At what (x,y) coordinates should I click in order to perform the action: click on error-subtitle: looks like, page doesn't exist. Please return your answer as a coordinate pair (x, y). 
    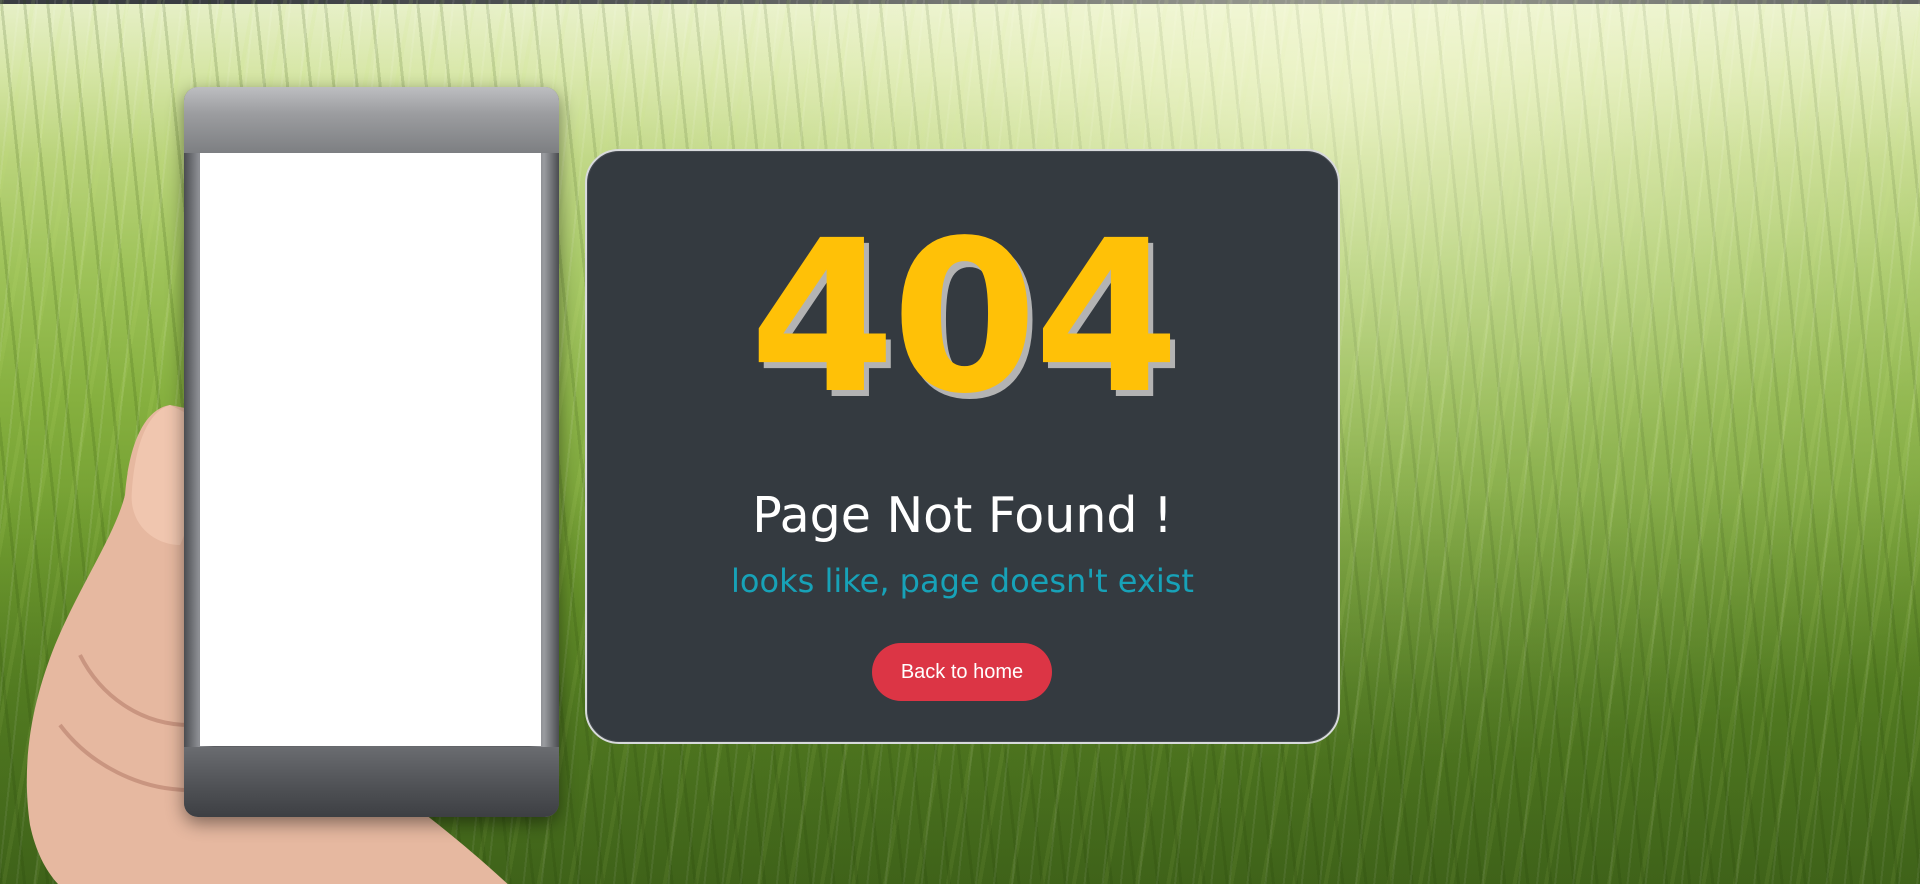
    Looking at the image, I should click on (962, 581).